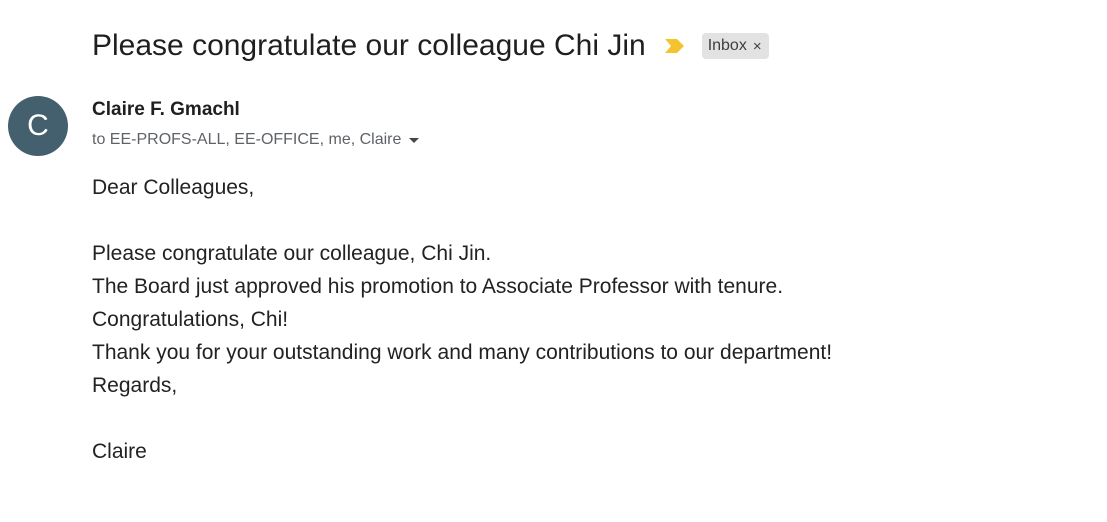 This screenshot has width=1107, height=522. What do you see at coordinates (727, 45) in the screenshot?
I see `label-chip-text: Inbox` at bounding box center [727, 45].